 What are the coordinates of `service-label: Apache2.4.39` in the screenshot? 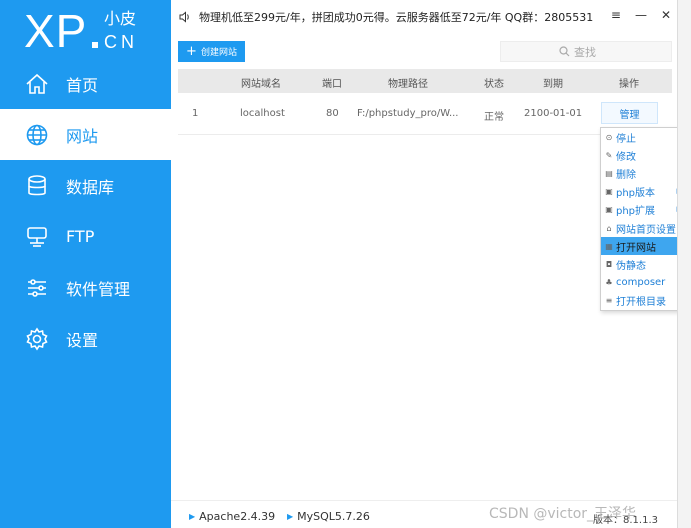 It's located at (237, 516).